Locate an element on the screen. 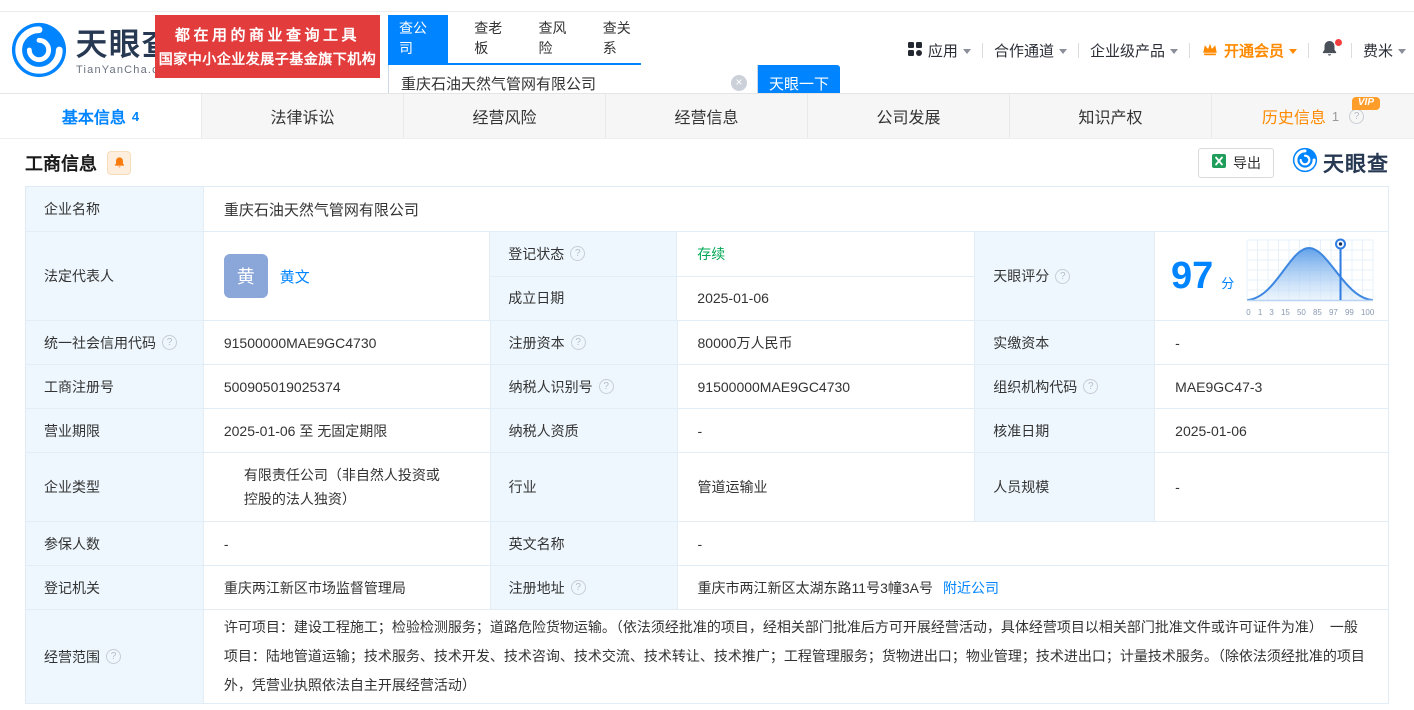  user-menu: 费米 is located at coordinates (1384, 50).